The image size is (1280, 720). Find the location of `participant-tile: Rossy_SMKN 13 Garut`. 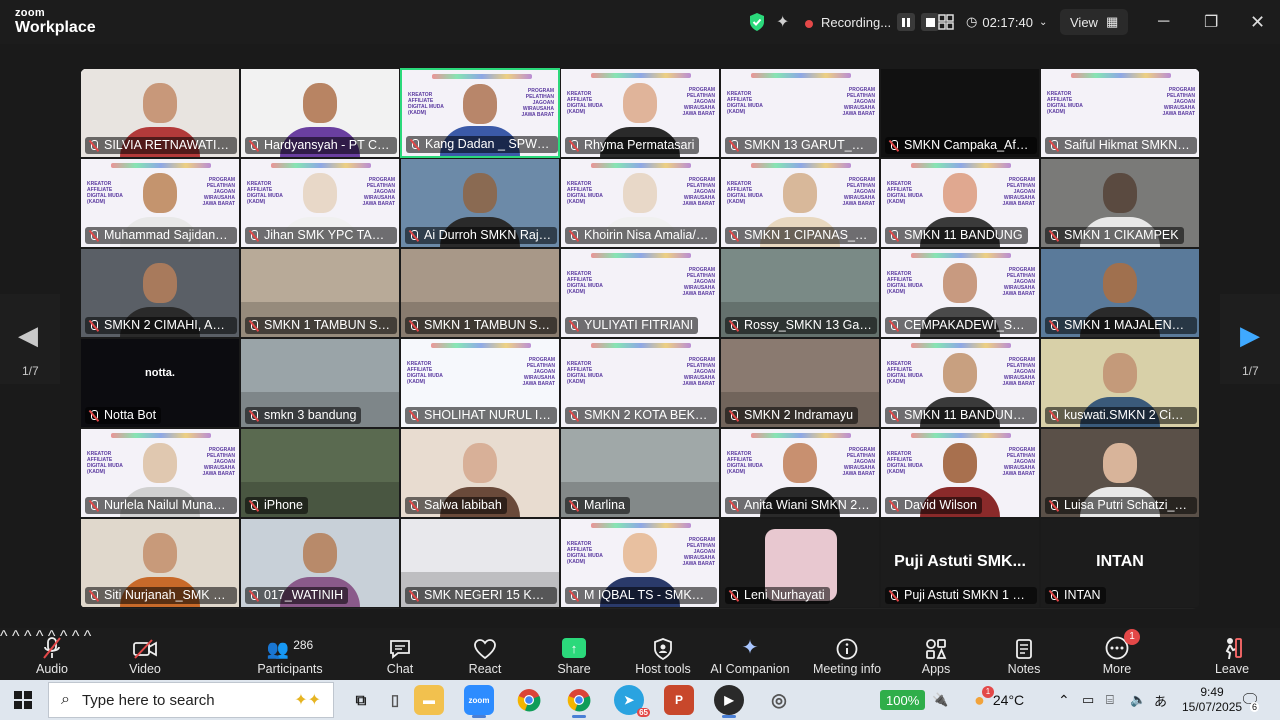

participant-tile: Rossy_SMKN 13 Garut is located at coordinates (800, 293).